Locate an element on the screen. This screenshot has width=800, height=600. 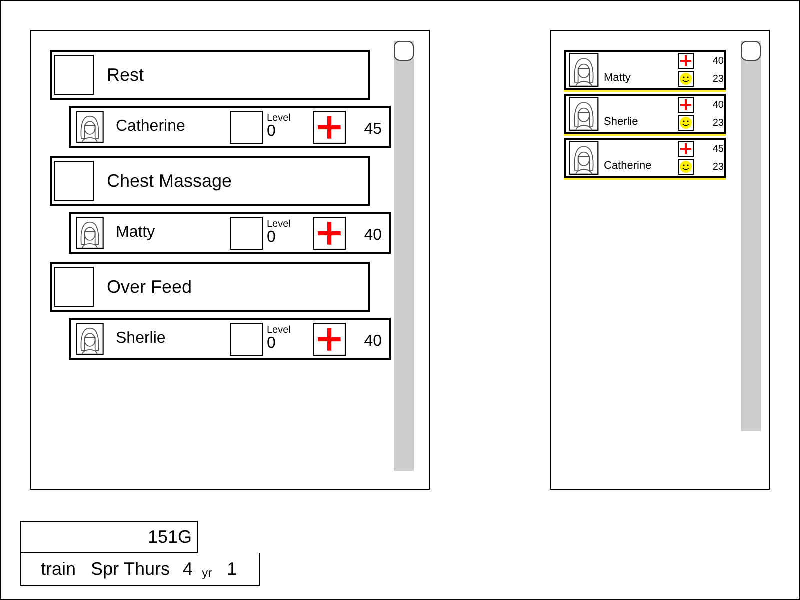
week-number: 4 is located at coordinates (188, 569).